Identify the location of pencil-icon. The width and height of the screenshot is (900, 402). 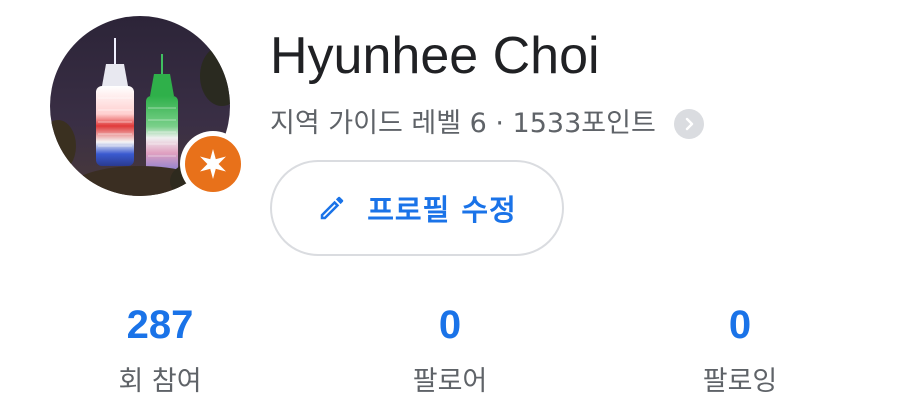
(332, 208).